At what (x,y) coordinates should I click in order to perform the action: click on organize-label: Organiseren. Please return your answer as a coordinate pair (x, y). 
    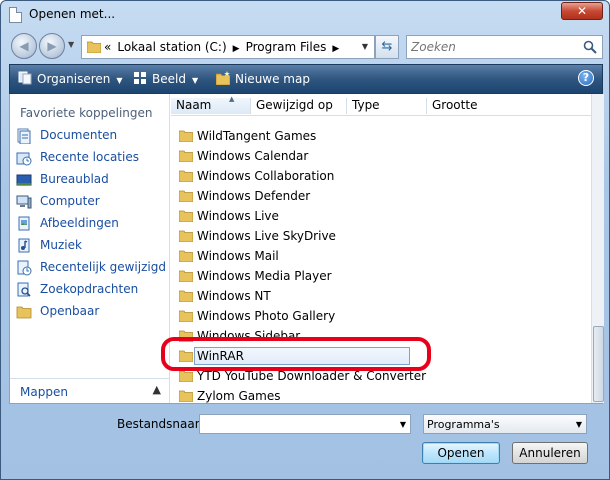
    Looking at the image, I should click on (74, 79).